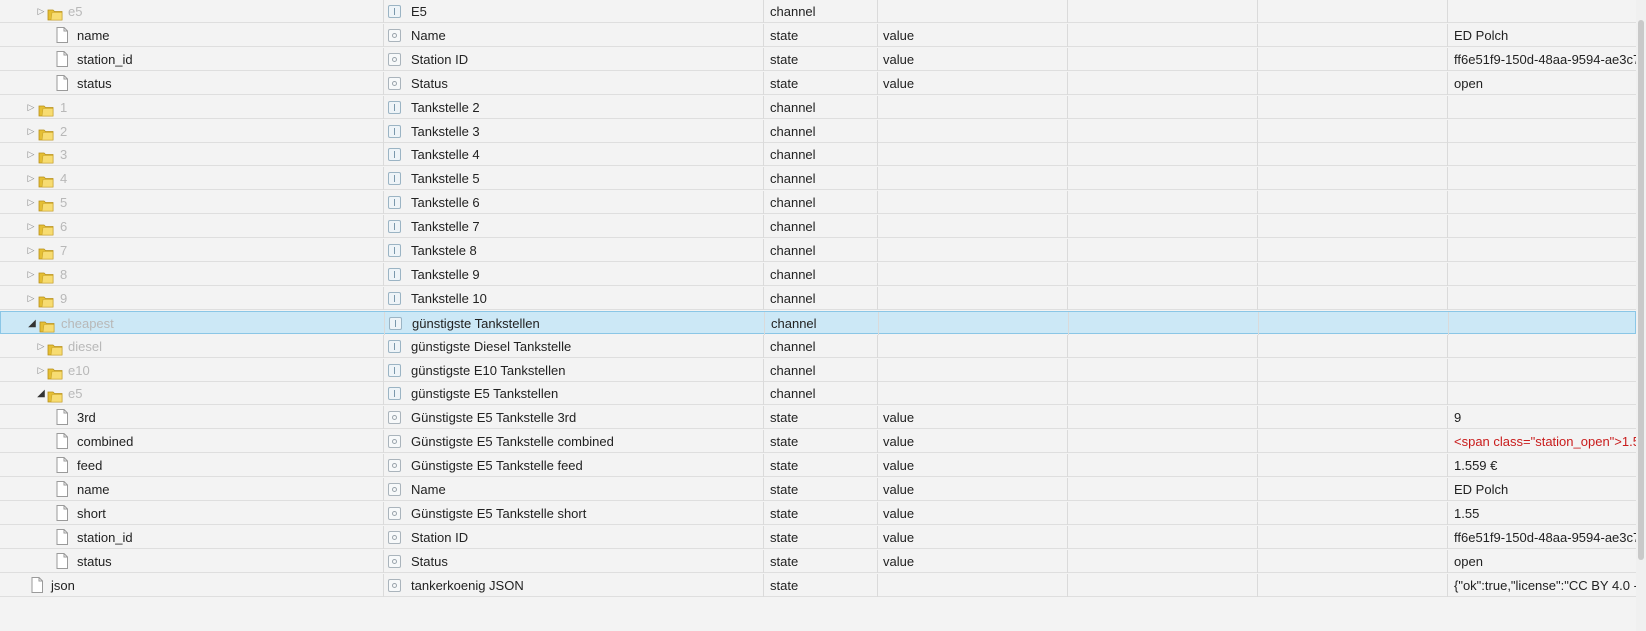  Describe the element at coordinates (818, 154) in the screenshot. I see `tree-row: ▷ 3 Tankstelle 4 channel` at that location.